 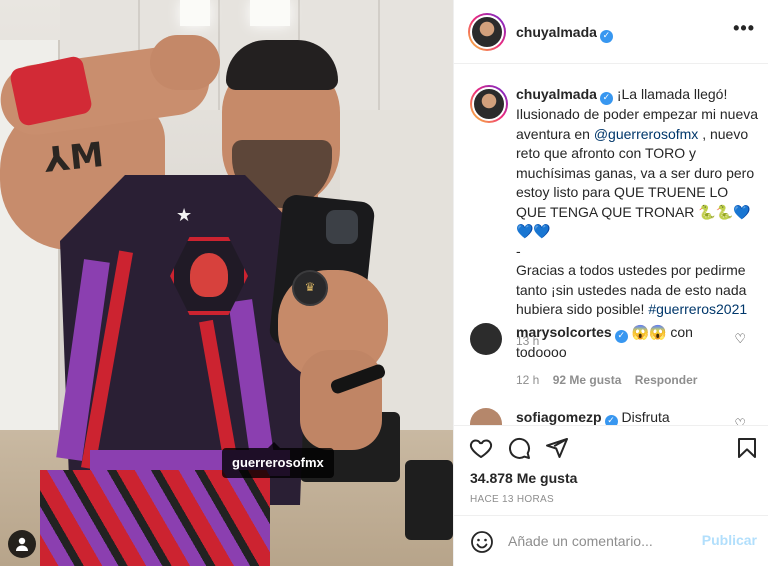 What do you see at coordinates (341, 400) in the screenshot?
I see `forearm` at bounding box center [341, 400].